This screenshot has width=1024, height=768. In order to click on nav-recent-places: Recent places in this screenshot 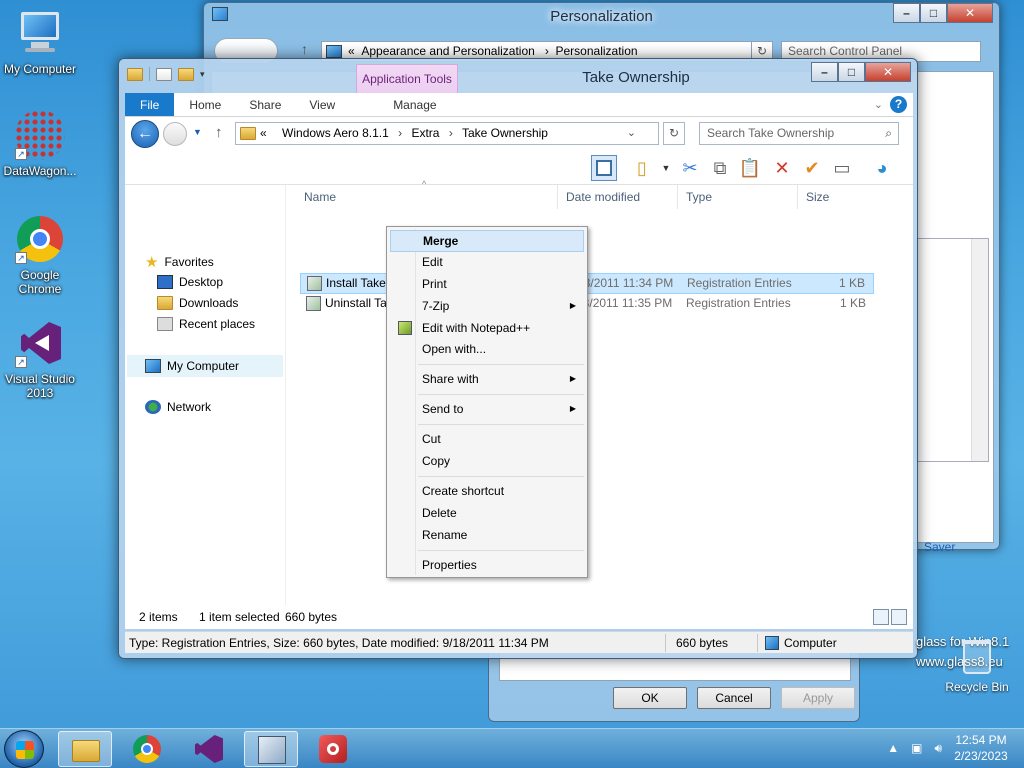, I will do `click(206, 324)`.